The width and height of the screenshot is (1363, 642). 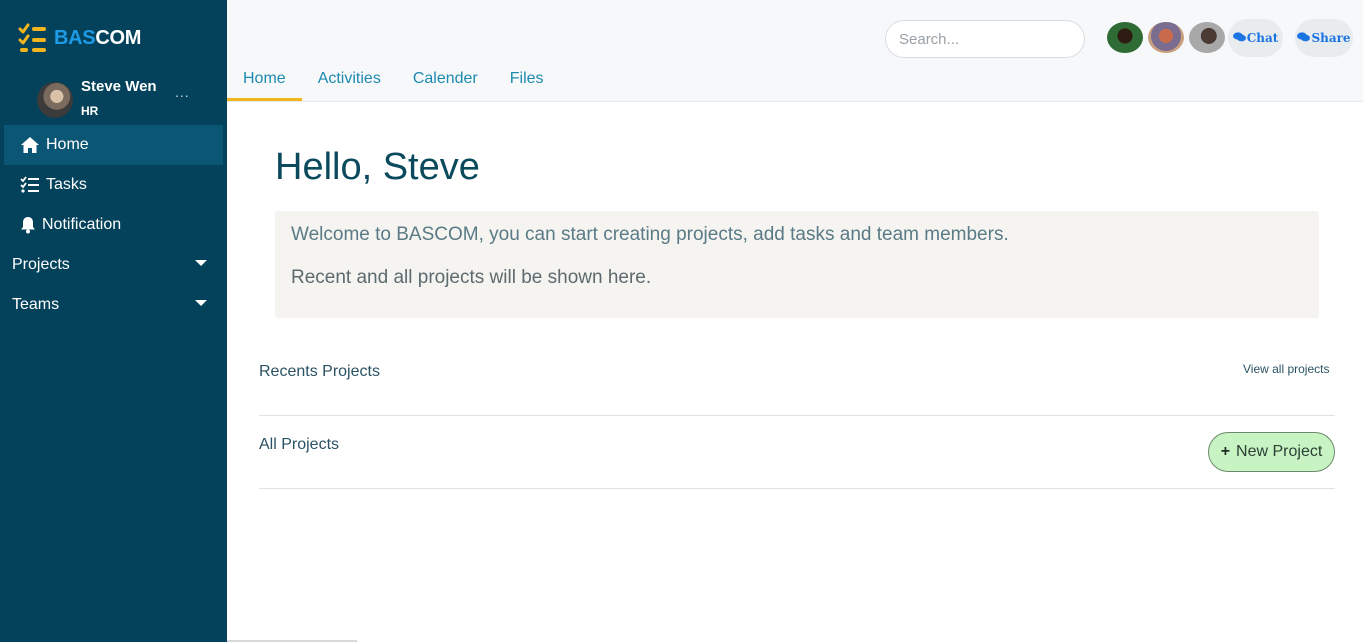 What do you see at coordinates (1239, 38) in the screenshot?
I see `chat-icon` at bounding box center [1239, 38].